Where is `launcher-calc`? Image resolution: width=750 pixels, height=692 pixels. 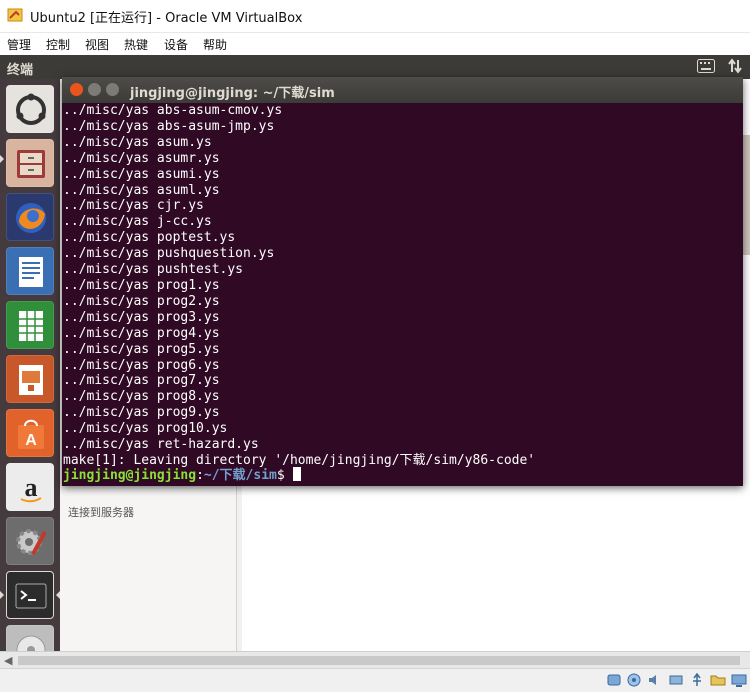
launcher-calc is located at coordinates (30, 325).